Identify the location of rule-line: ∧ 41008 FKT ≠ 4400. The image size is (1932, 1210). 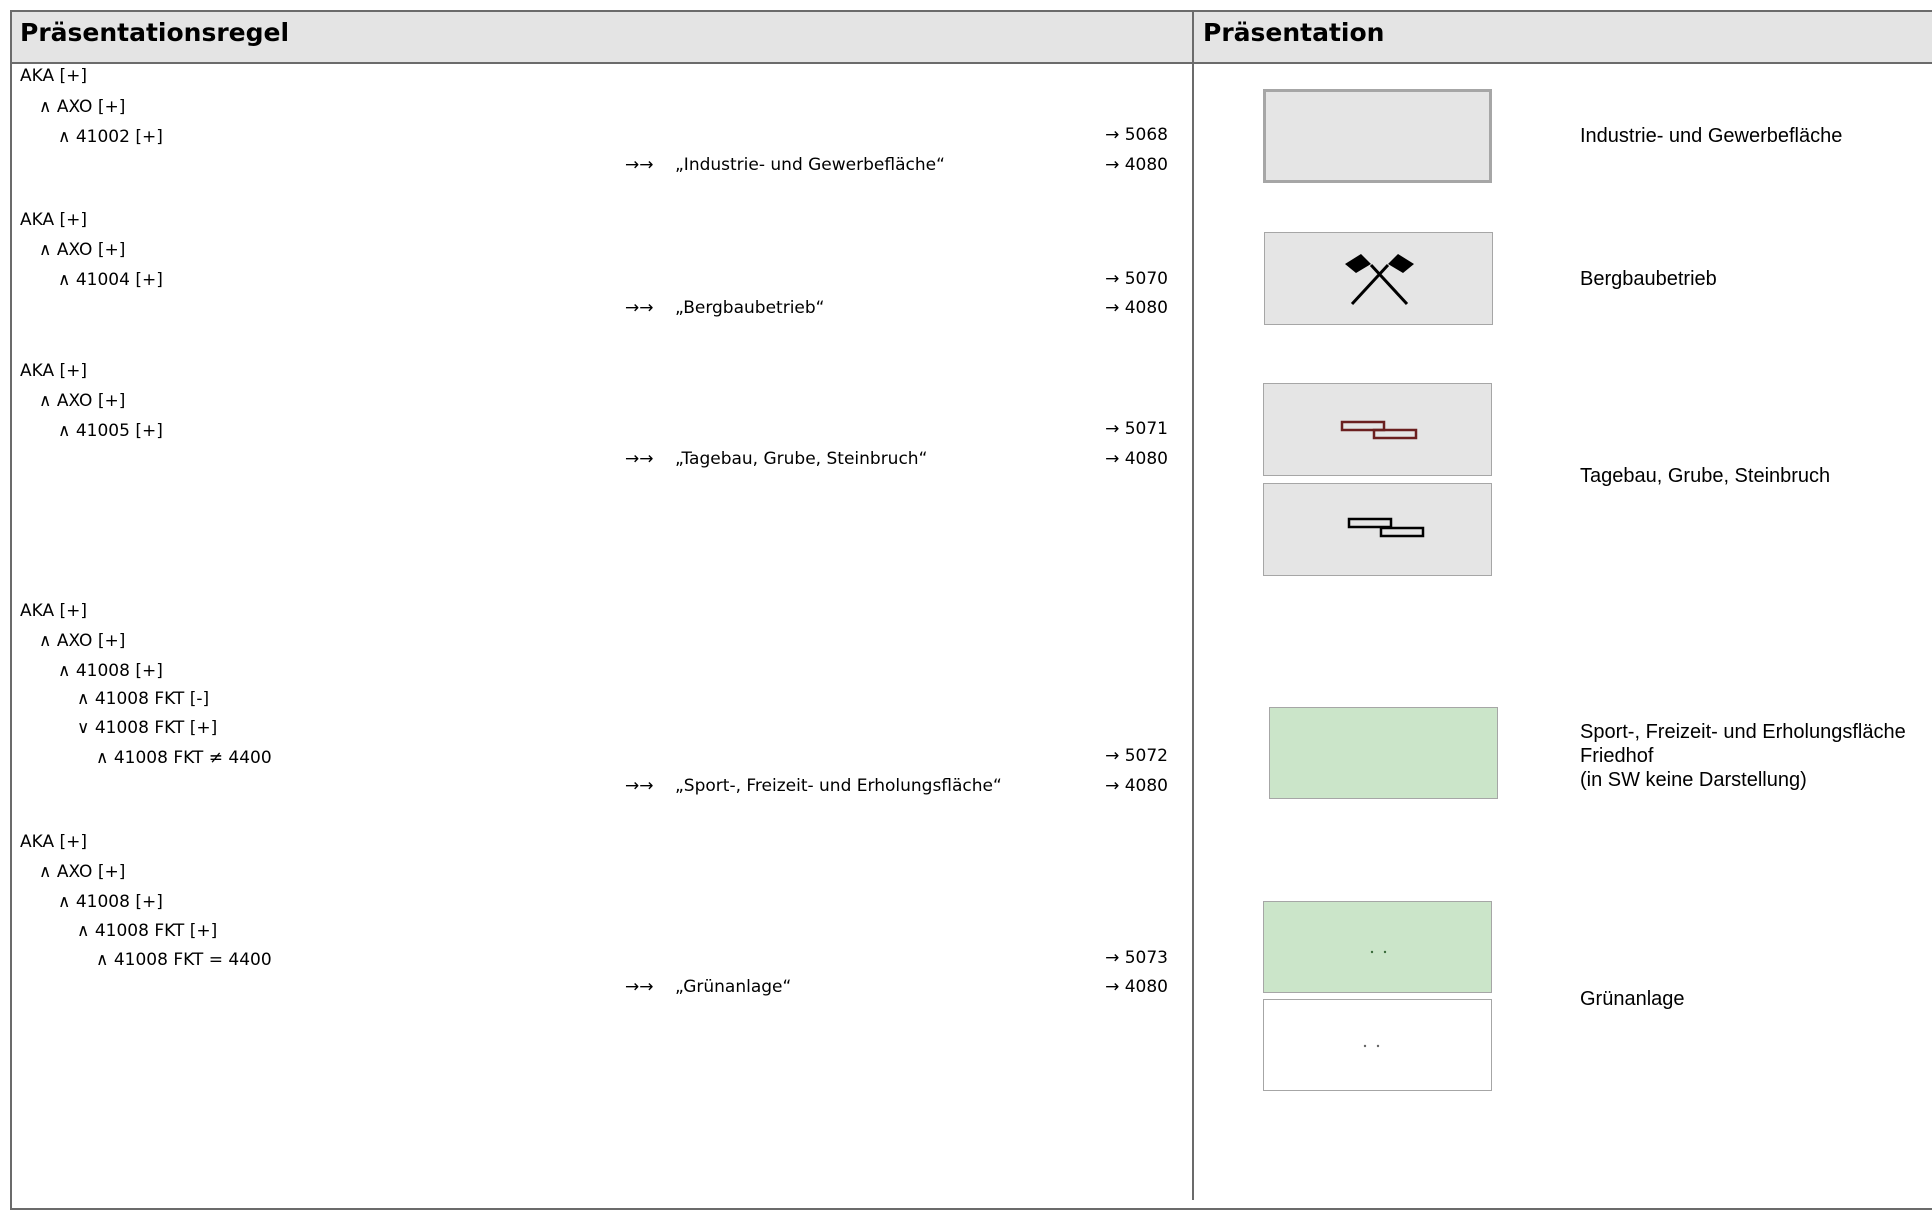
(184, 758).